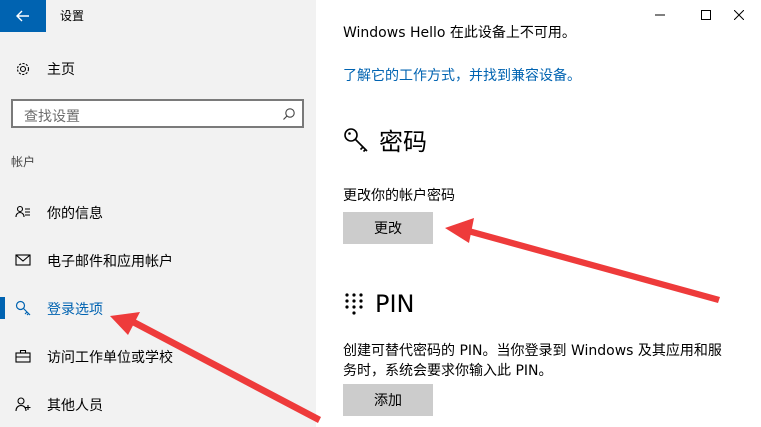 This screenshot has width=761, height=427. I want to click on search-icon, so click(289, 114).